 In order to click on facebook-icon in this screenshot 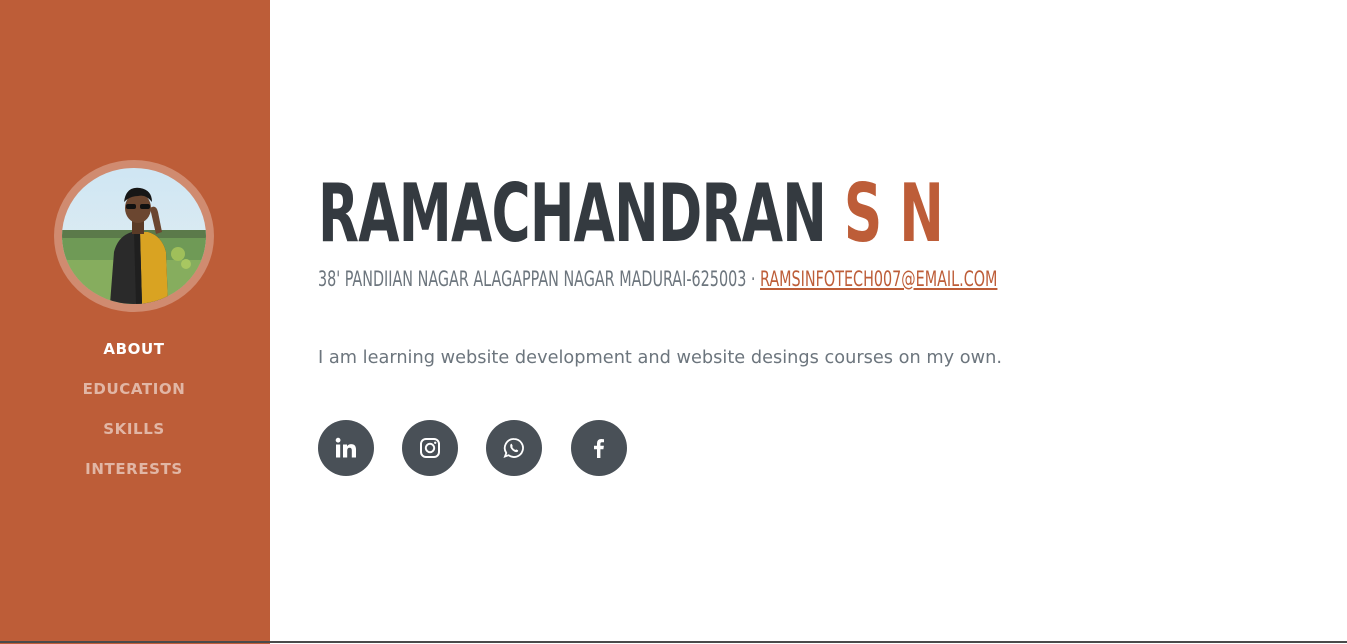, I will do `click(599, 448)`.